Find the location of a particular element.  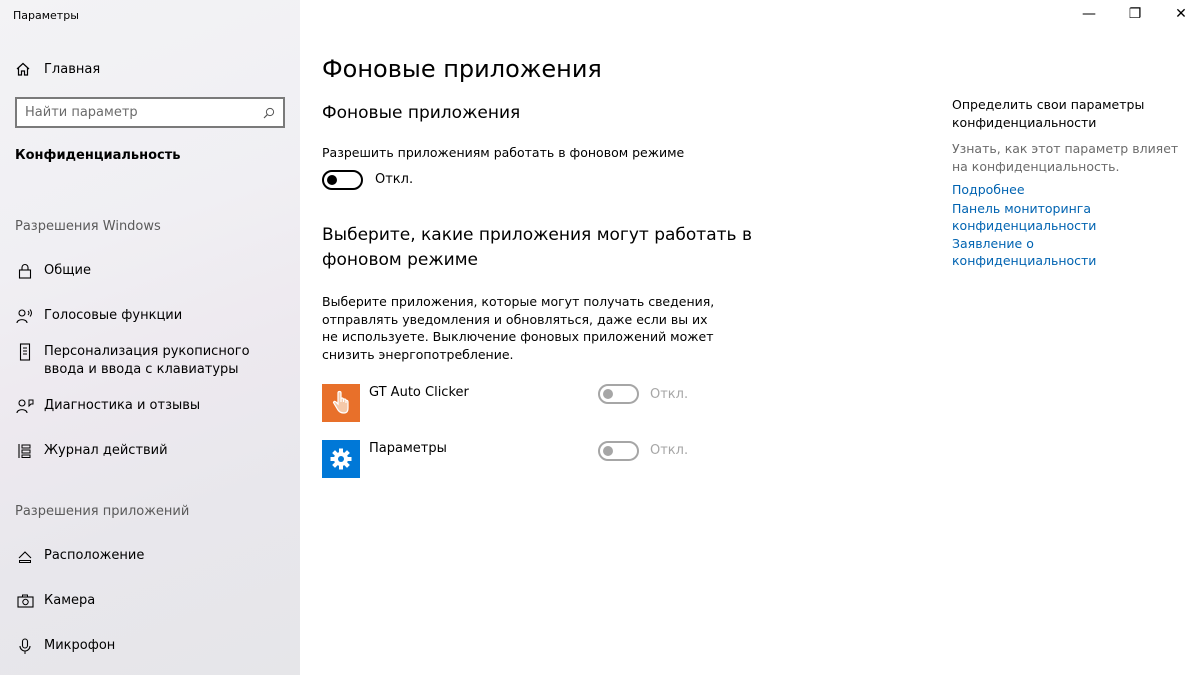

activity-history-icon is located at coordinates (25, 451).